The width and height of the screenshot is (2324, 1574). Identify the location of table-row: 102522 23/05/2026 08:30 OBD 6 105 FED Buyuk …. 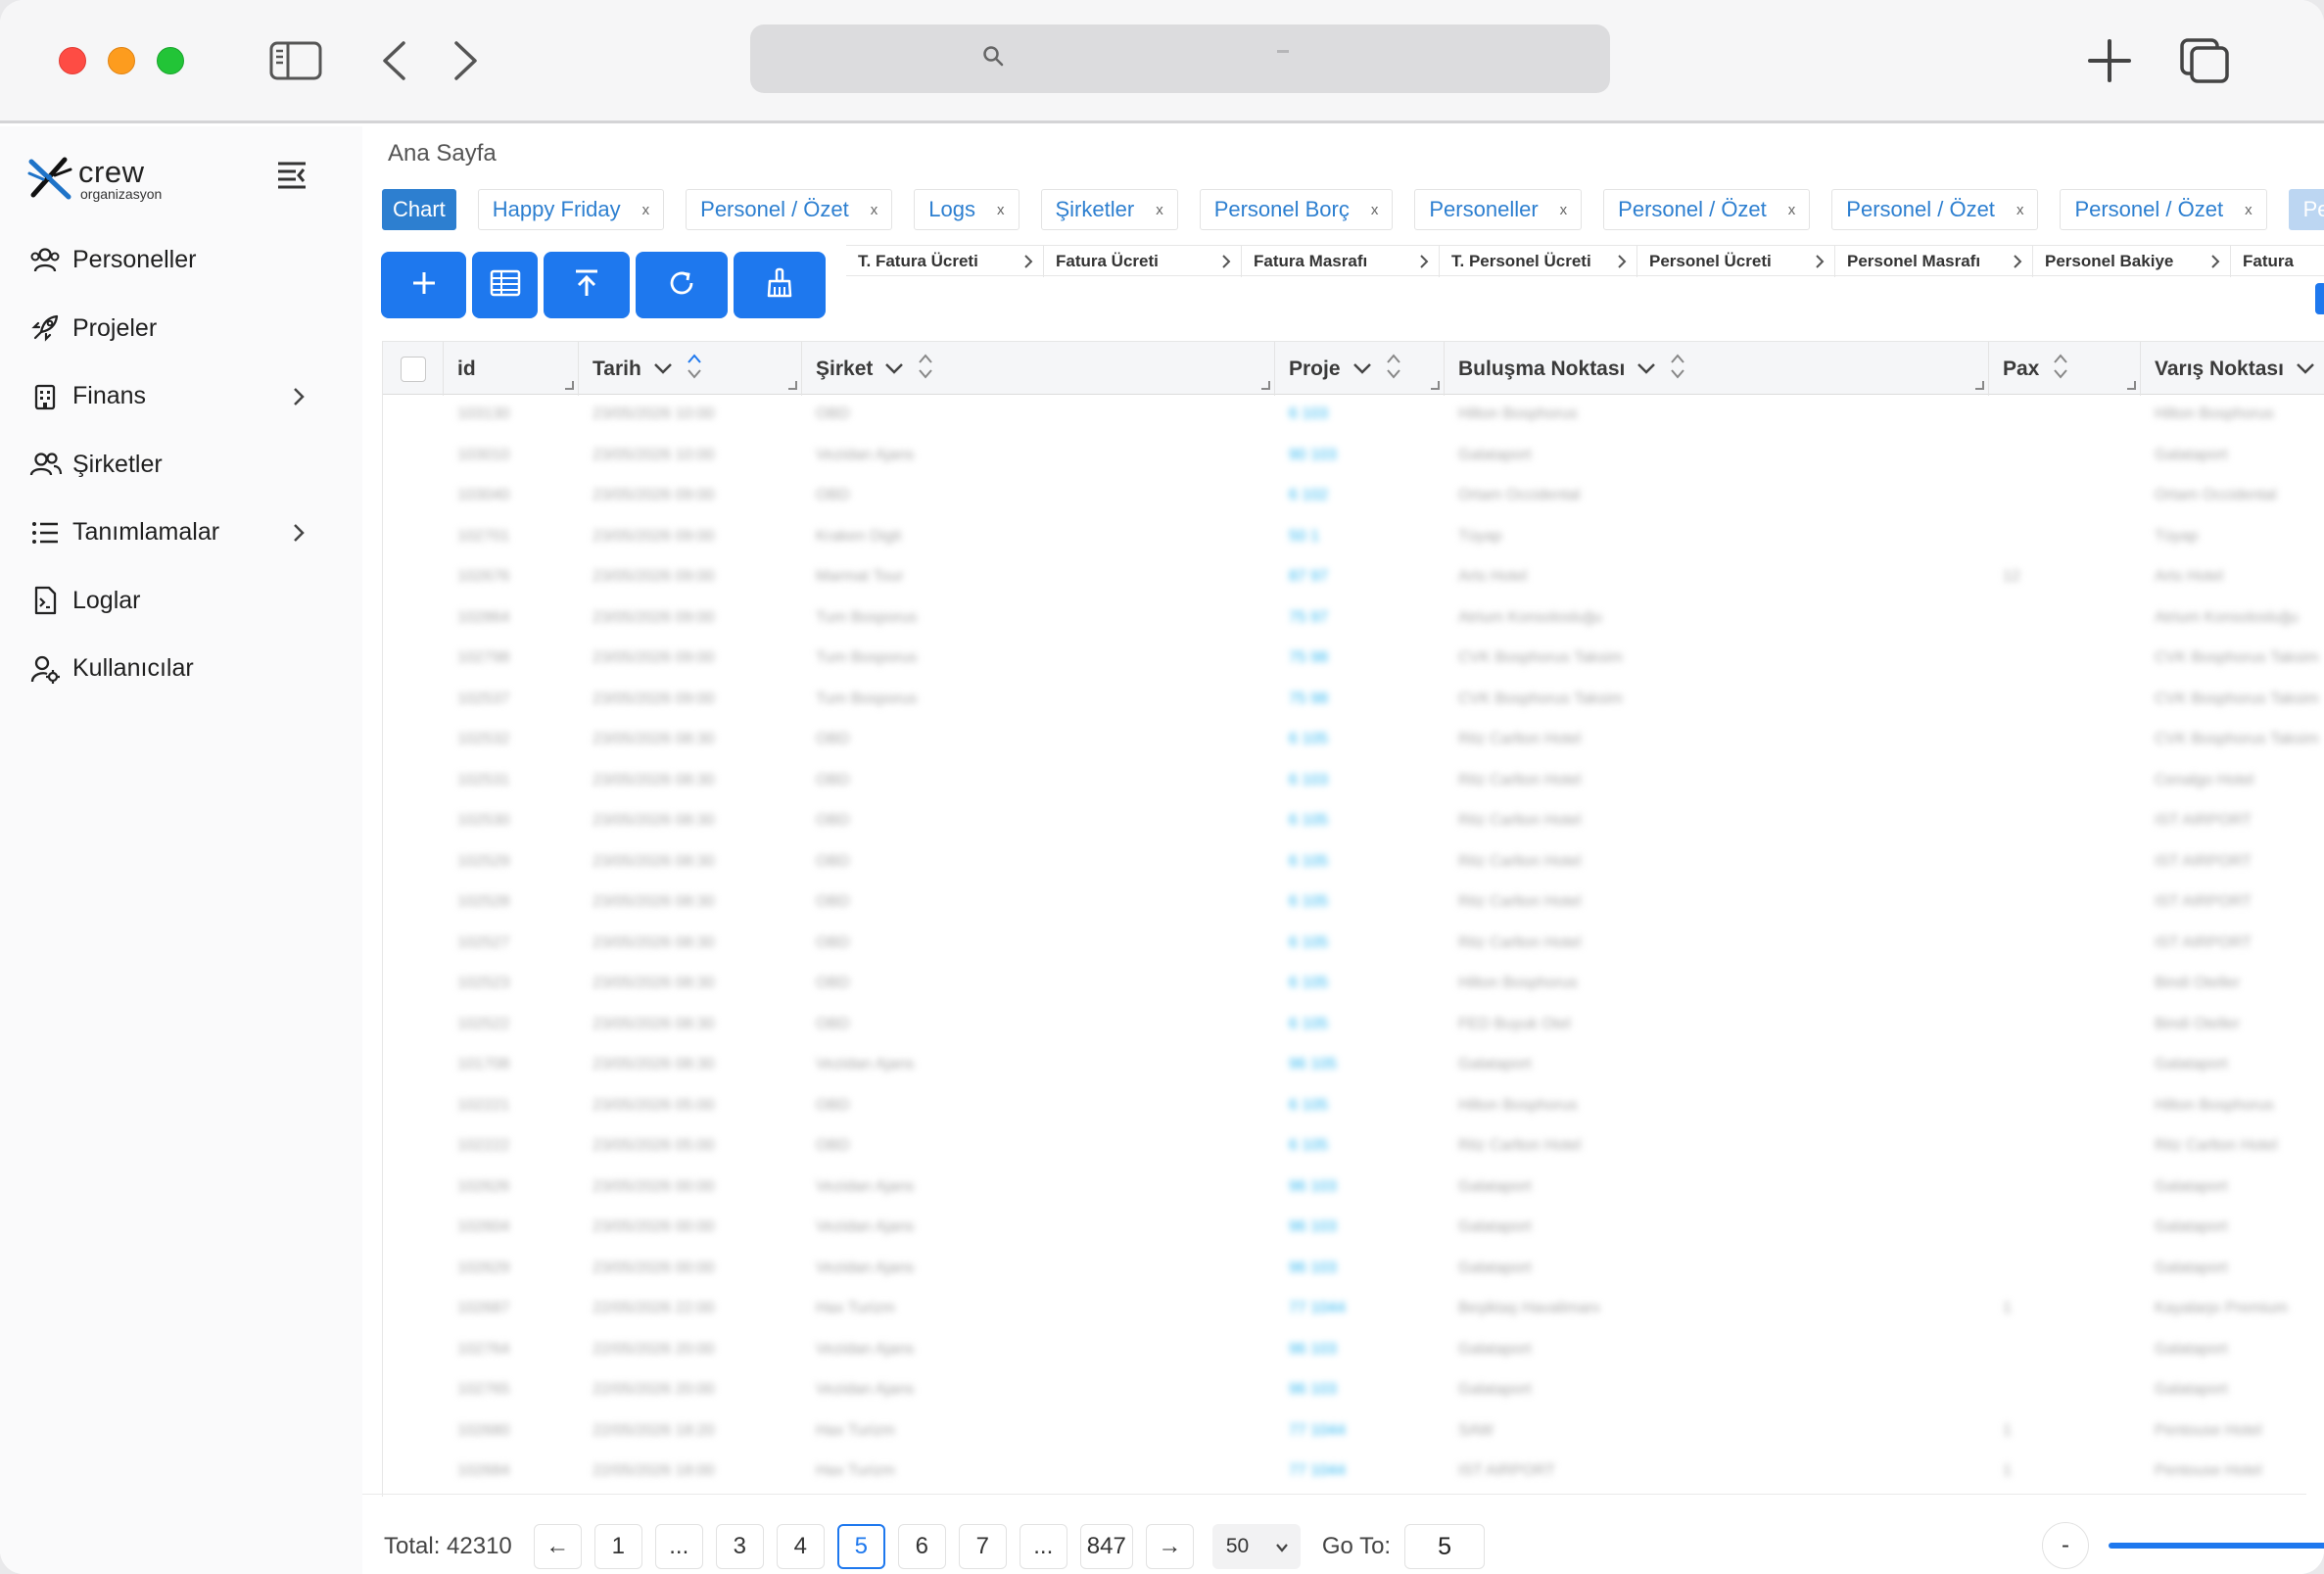
(1354, 1026).